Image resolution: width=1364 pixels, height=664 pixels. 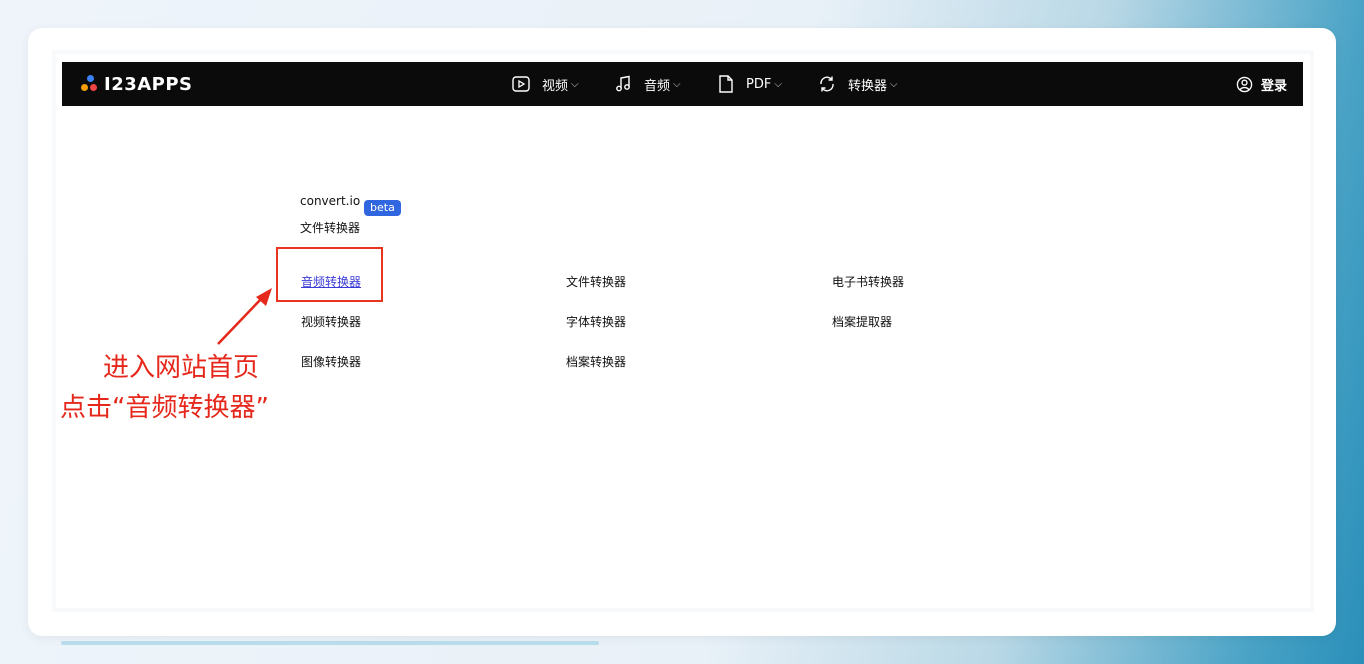 What do you see at coordinates (596, 321) in the screenshot?
I see `font-converter-link: 字体转换器` at bounding box center [596, 321].